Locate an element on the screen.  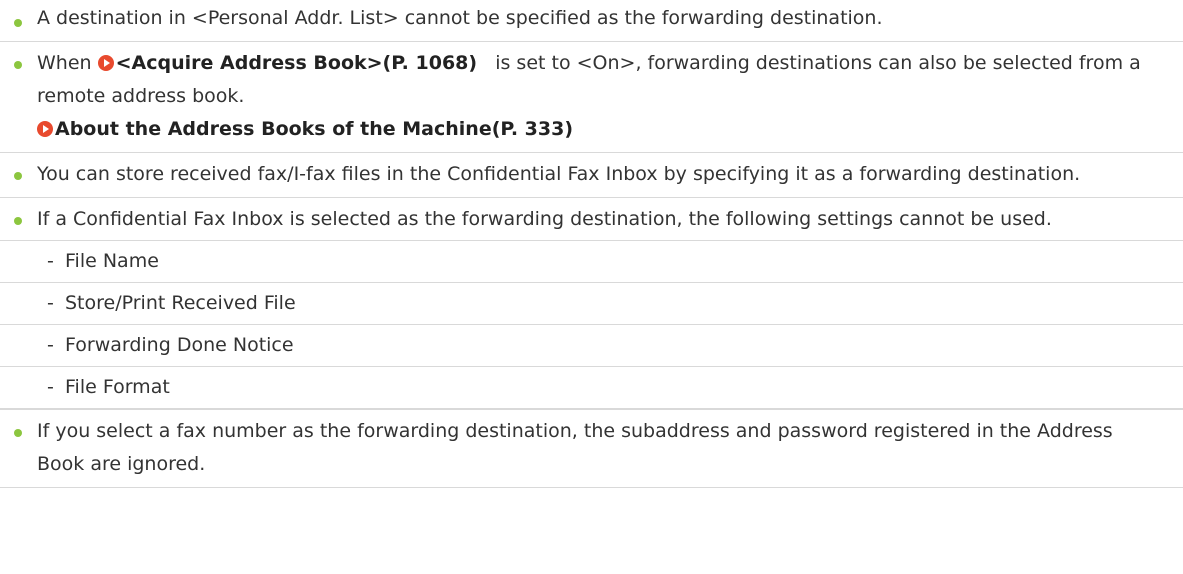
sublist-item: - Store/Print Received File is located at coordinates (591, 304).